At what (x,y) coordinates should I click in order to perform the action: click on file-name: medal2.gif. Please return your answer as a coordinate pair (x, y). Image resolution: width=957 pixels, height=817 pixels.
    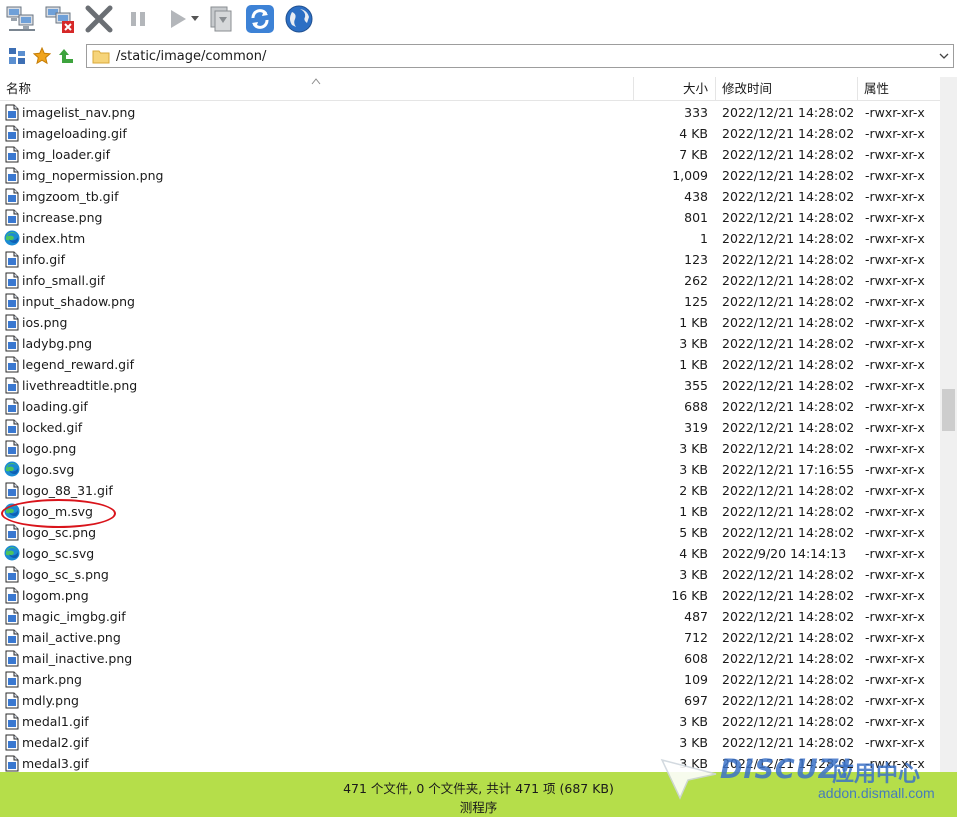
    Looking at the image, I should click on (55, 742).